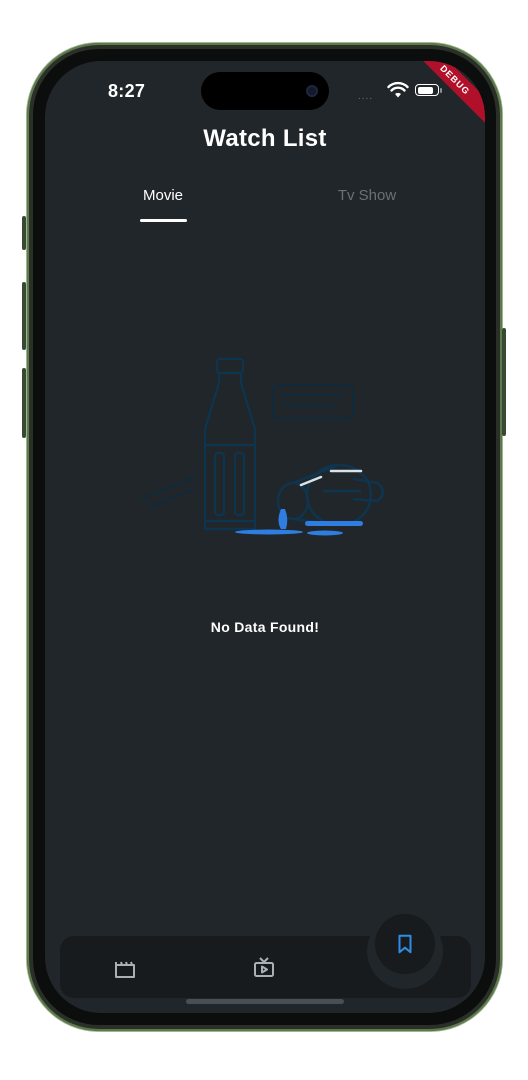  I want to click on tab-tv-show: Tv Show, so click(367, 195).